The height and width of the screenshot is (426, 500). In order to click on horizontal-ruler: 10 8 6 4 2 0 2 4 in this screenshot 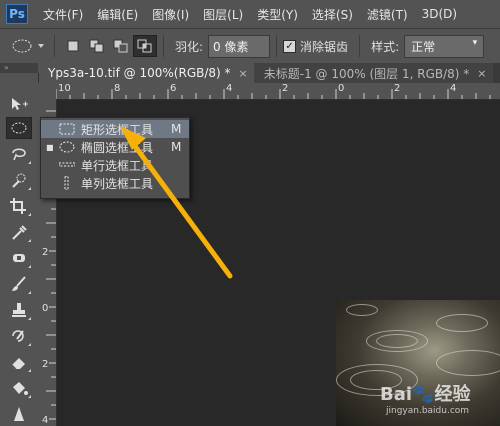, I will do `click(278, 91)`.